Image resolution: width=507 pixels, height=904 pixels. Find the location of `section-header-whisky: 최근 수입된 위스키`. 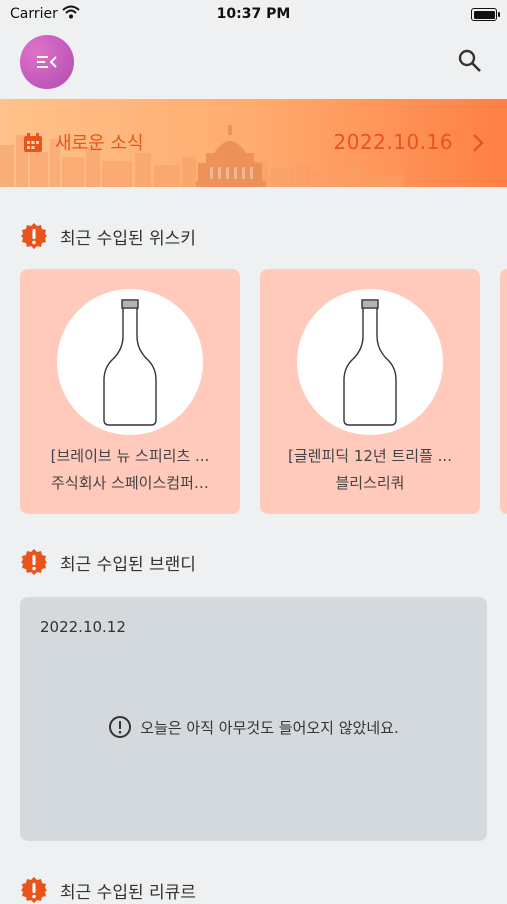

section-header-whisky: 최근 수입된 위스키 is located at coordinates (108, 236).